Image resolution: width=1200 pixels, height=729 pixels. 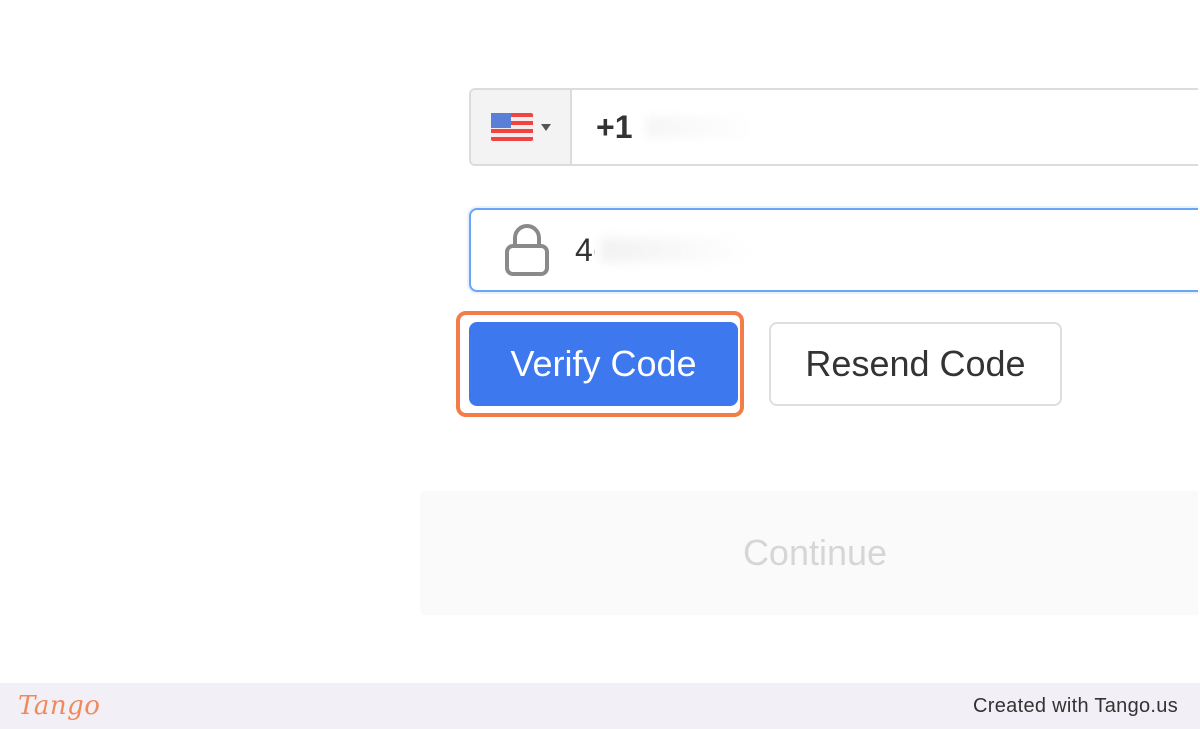 I want to click on verification-code-redacted, so click(x=676, y=250).